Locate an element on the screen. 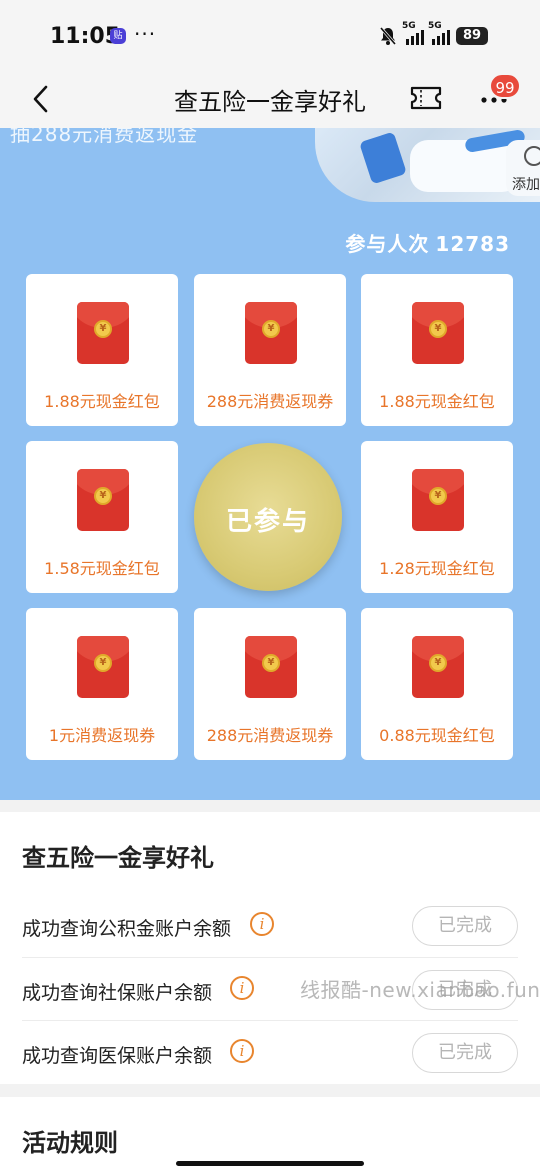 The image size is (540, 1175). prize-cell: ¥ 1.58元现金红包 is located at coordinates (102, 517).